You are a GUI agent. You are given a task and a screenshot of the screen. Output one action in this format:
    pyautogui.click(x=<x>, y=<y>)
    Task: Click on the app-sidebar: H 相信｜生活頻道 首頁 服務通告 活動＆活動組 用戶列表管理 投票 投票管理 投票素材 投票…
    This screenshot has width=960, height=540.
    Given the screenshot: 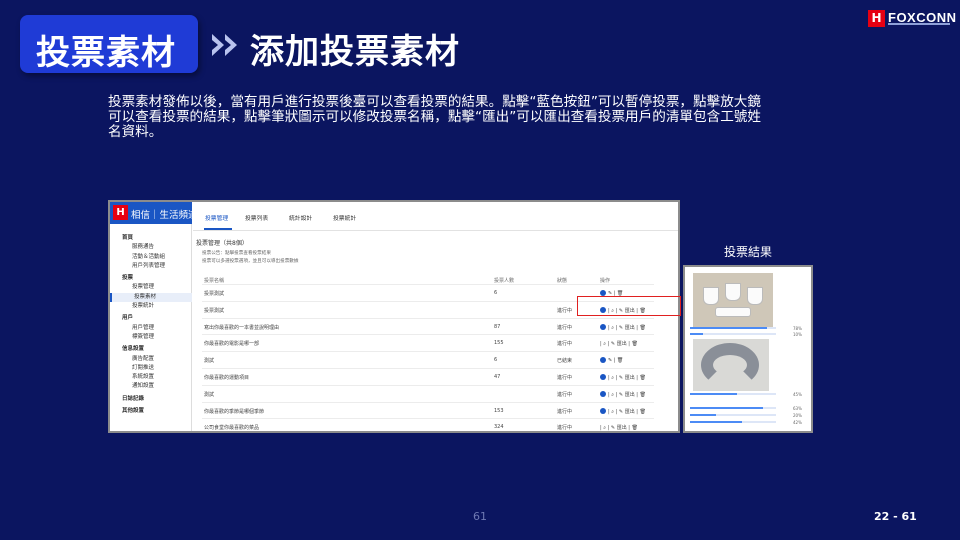 What is the action you would take?
    pyautogui.click(x=154, y=316)
    